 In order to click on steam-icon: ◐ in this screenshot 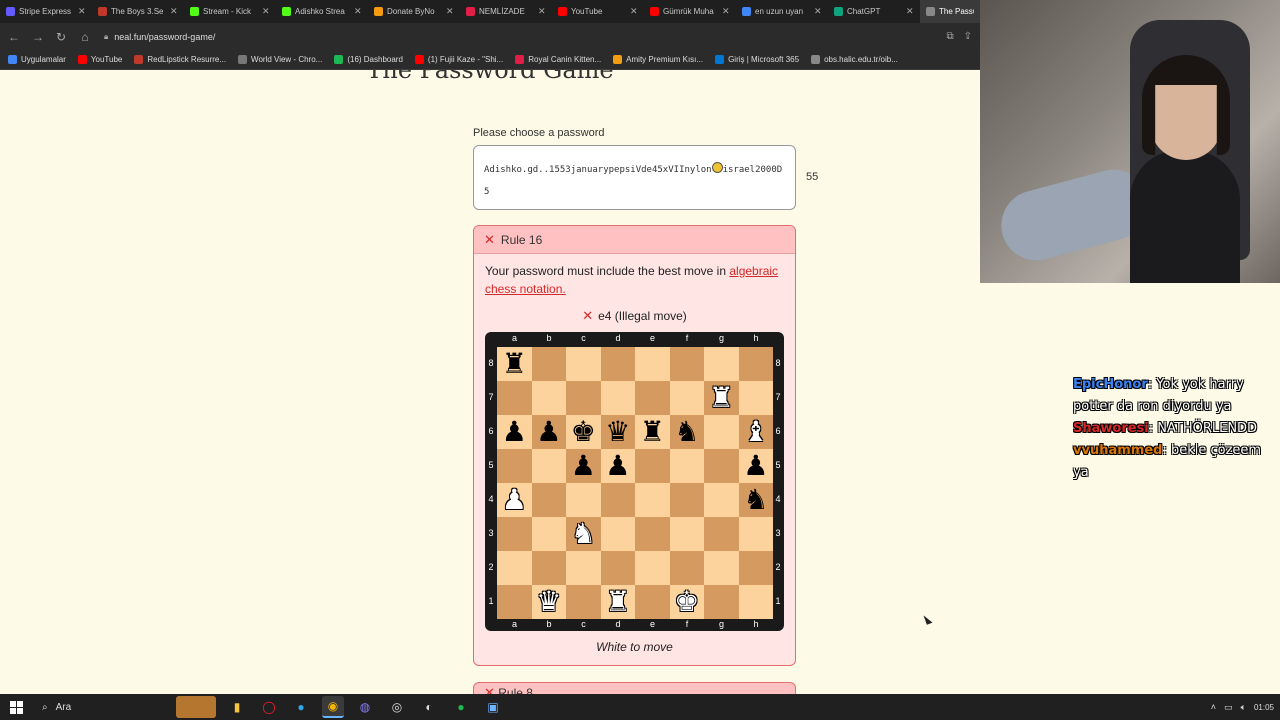, I will do `click(429, 707)`.